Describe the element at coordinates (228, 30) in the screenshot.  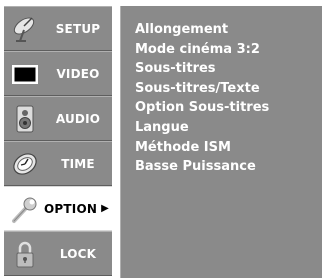
I see `option-aspect-ratio: Allongement` at that location.